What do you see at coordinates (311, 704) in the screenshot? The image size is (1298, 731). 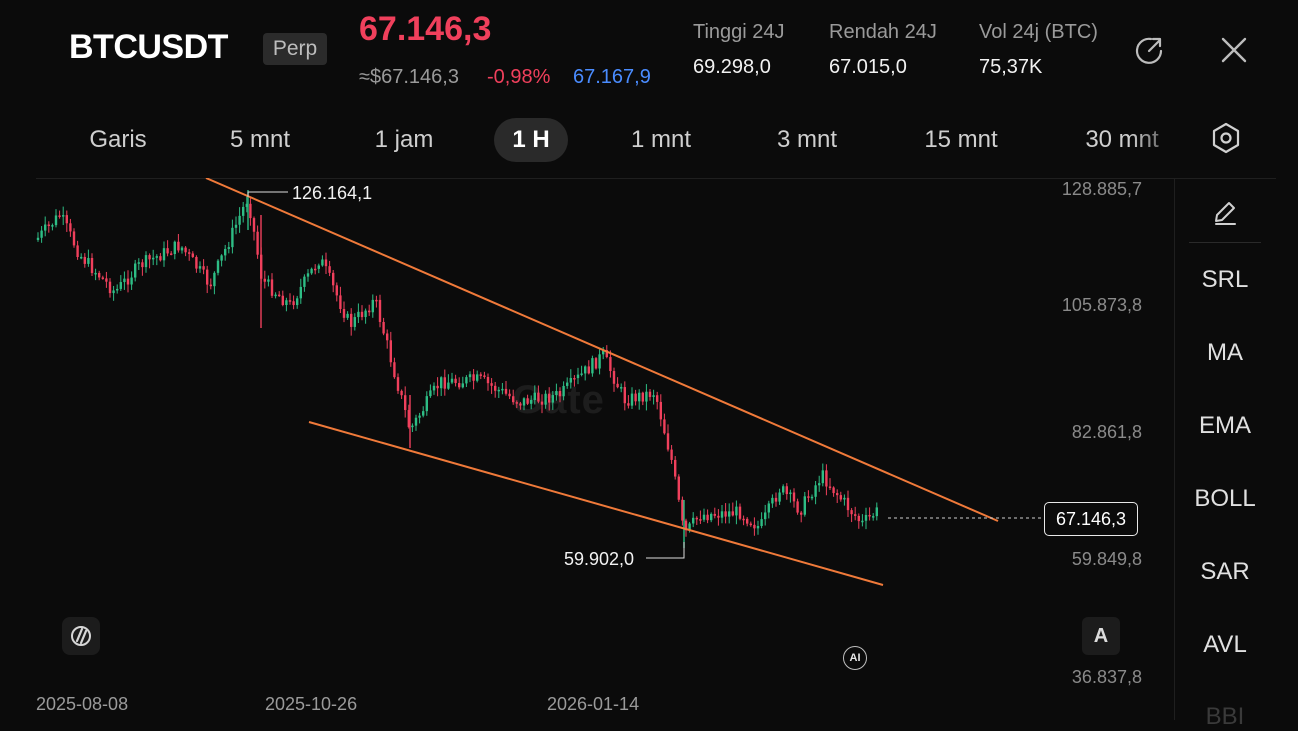 I see `date-tick-2: 2025-10-26` at bounding box center [311, 704].